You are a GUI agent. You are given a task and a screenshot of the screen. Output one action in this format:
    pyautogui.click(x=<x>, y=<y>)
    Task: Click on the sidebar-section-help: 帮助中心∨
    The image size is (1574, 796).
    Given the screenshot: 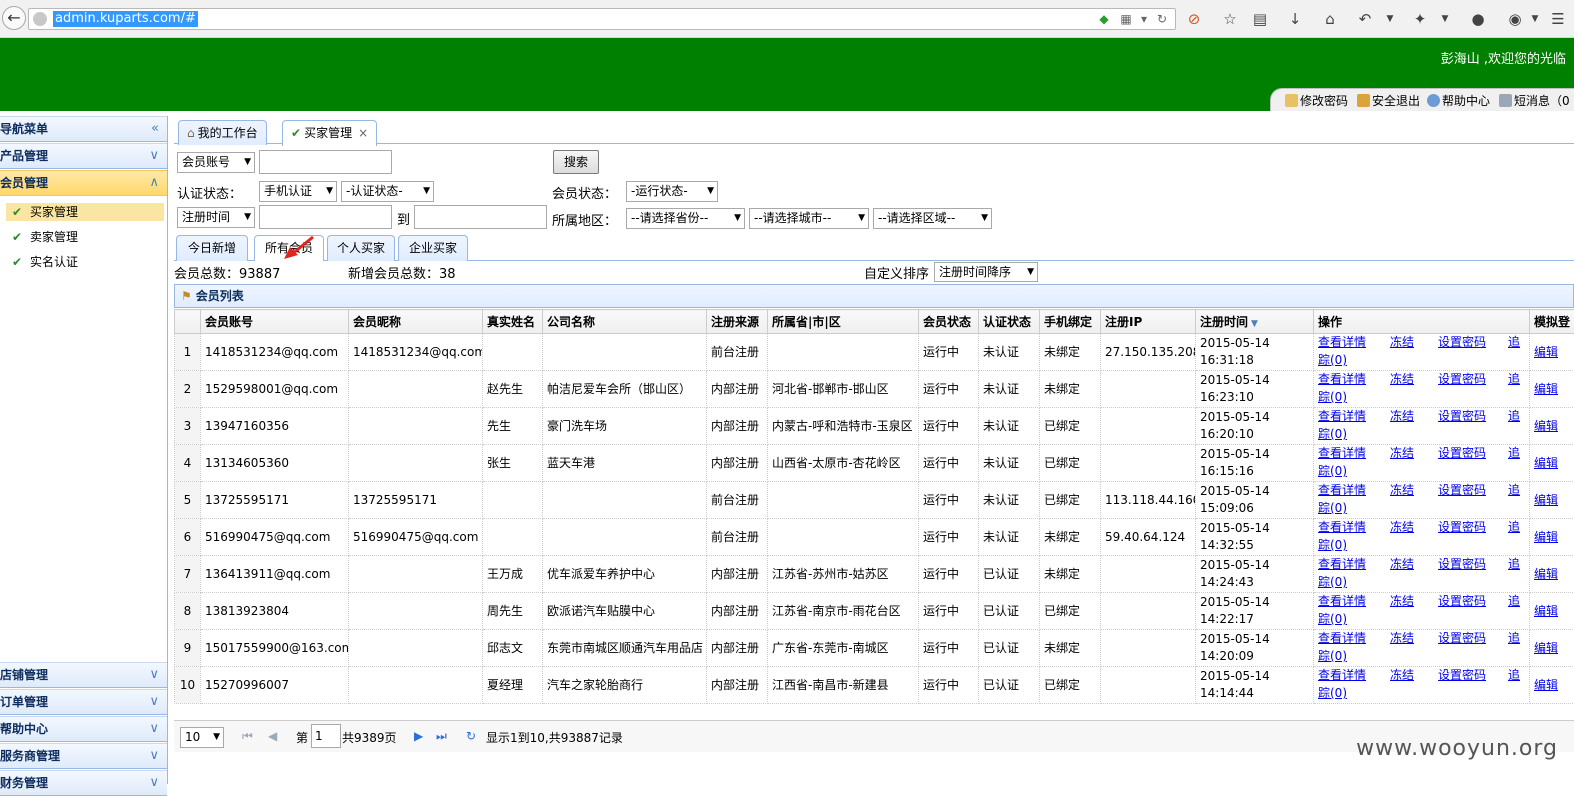 What is the action you would take?
    pyautogui.click(x=83, y=729)
    